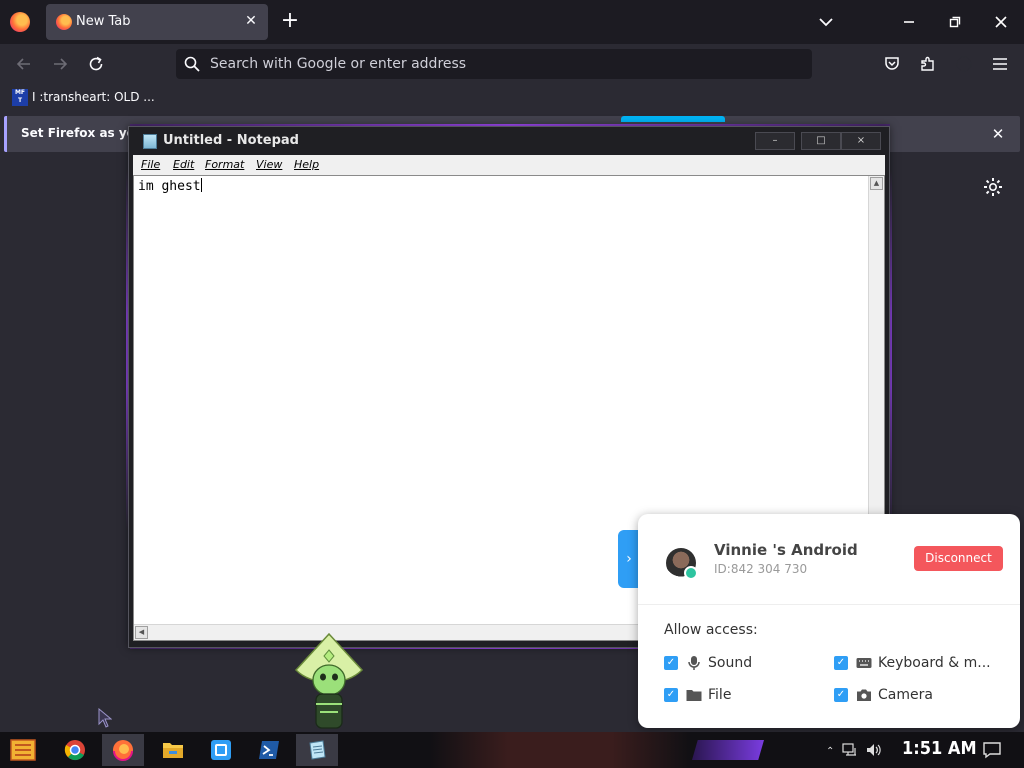 The image size is (1024, 768). What do you see at coordinates (150, 141) in the screenshot?
I see `notepad-icon` at bounding box center [150, 141].